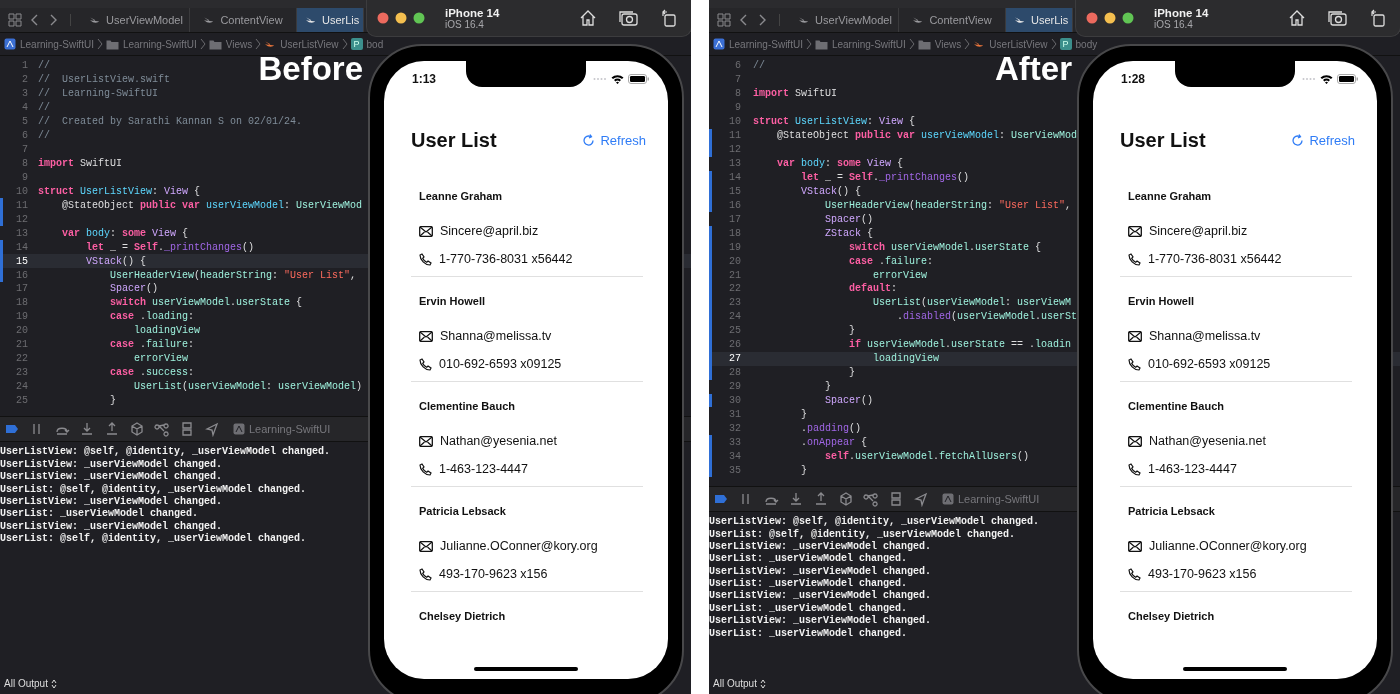 The image size is (1400, 694). Describe the element at coordinates (44, 108) in the screenshot. I see `code-line: //` at that location.